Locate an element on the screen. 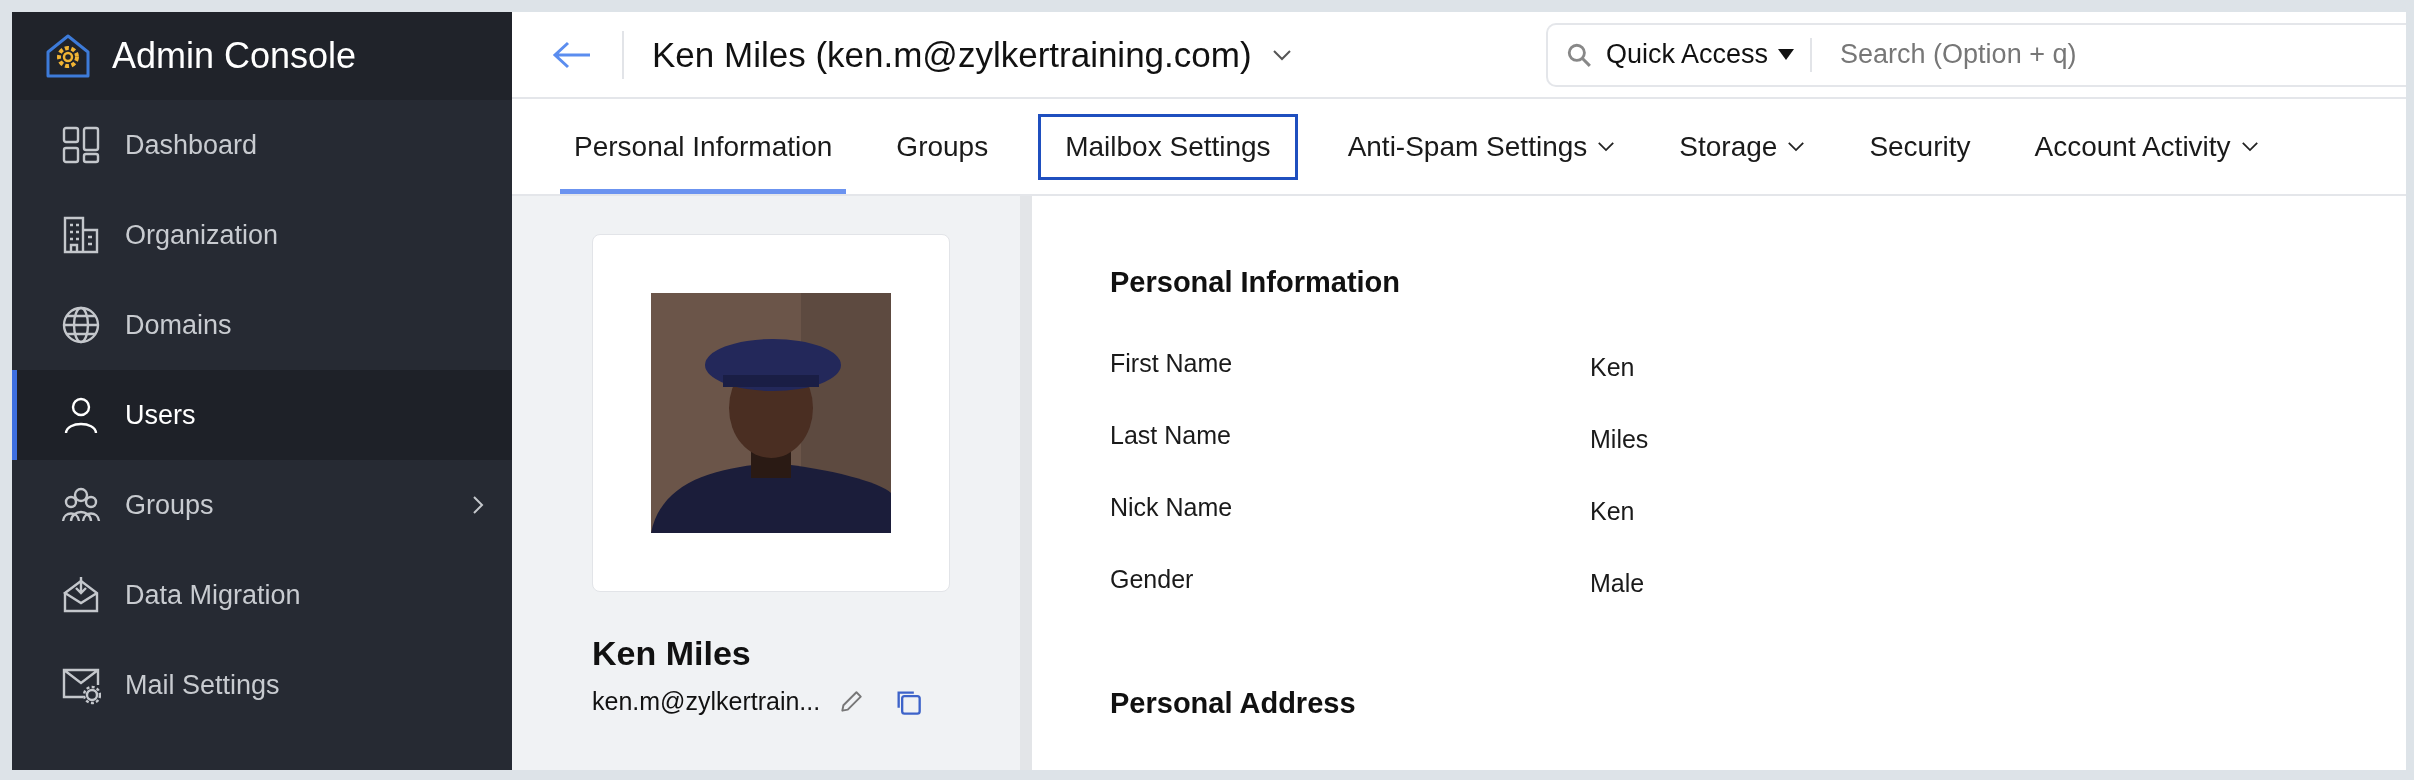 This screenshot has width=2414, height=780. back-arrow-icon is located at coordinates (572, 54).